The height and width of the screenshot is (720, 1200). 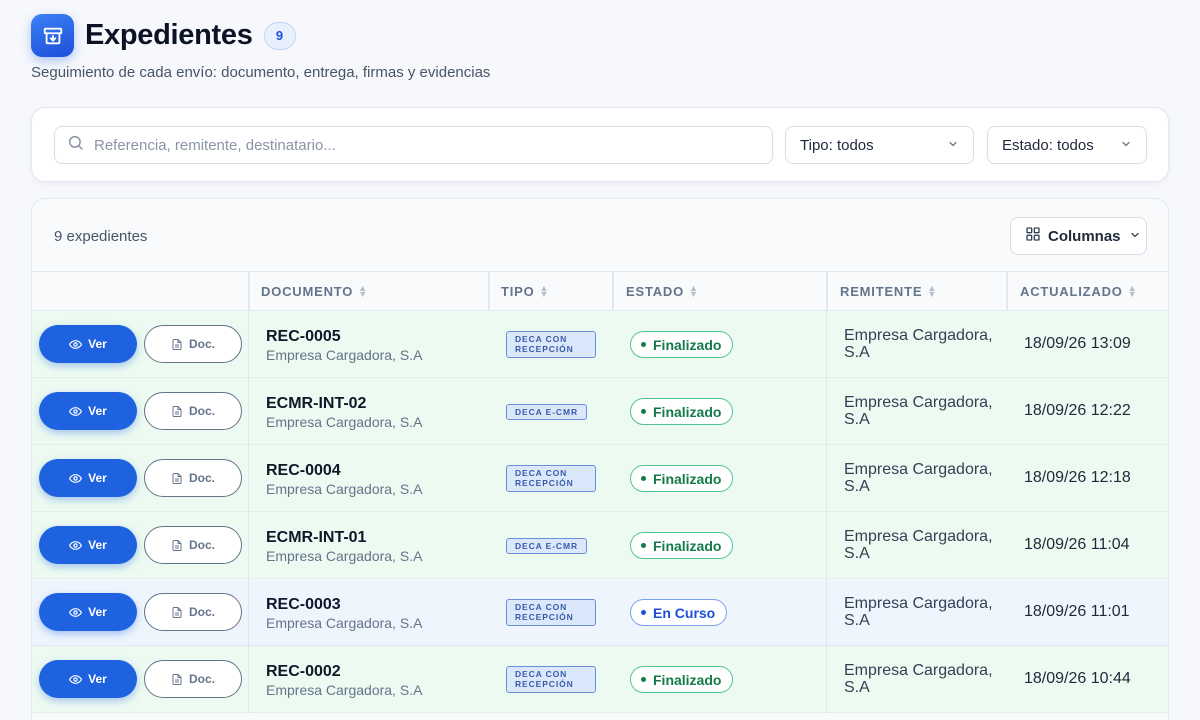 What do you see at coordinates (303, 605) in the screenshot?
I see `document-reference: REC-0003` at bounding box center [303, 605].